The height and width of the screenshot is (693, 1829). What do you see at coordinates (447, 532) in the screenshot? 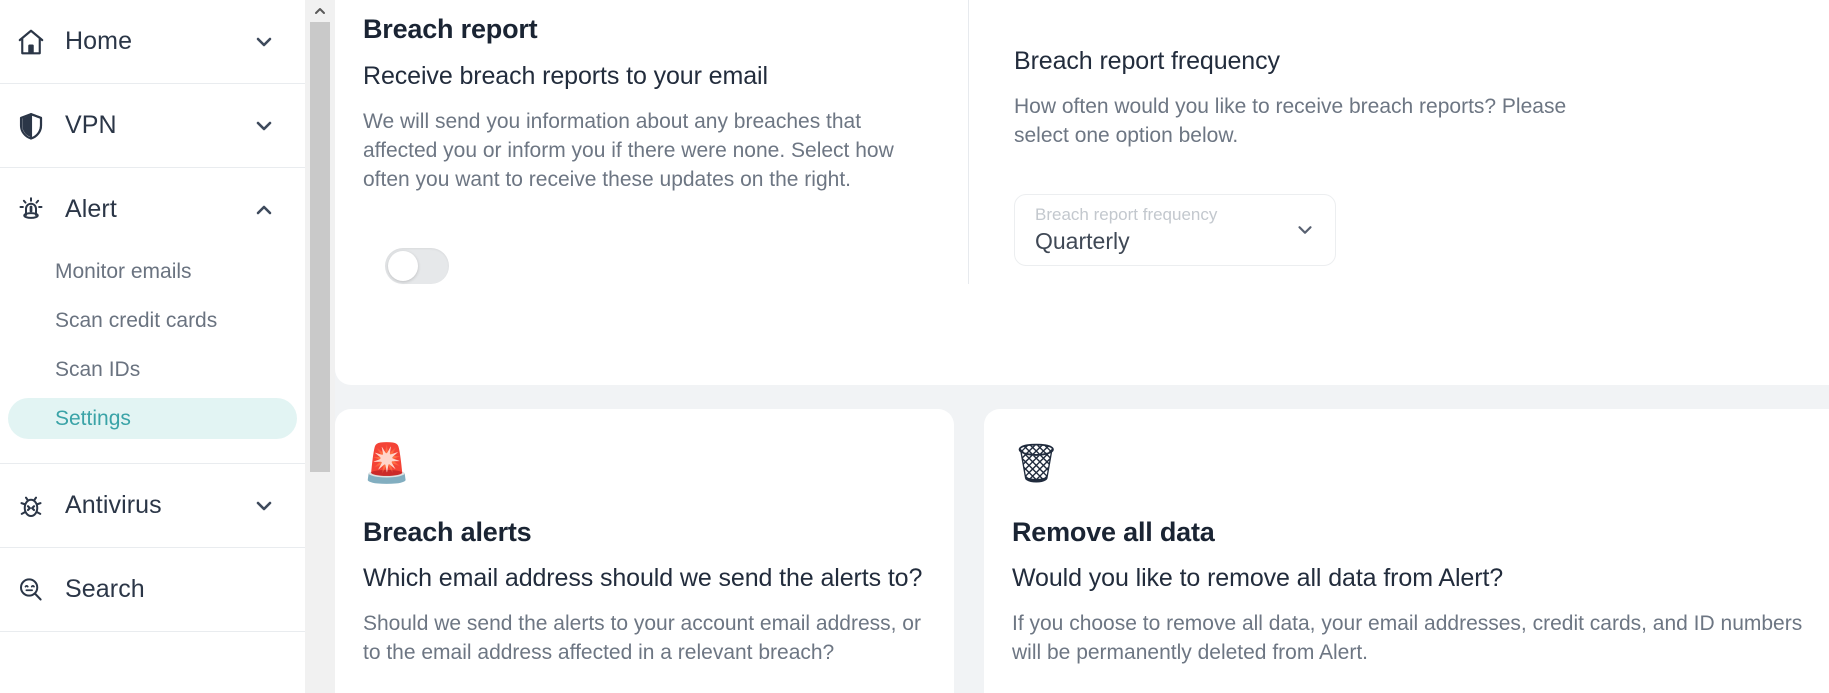
I see `breach-alerts-title: Breach alerts` at bounding box center [447, 532].